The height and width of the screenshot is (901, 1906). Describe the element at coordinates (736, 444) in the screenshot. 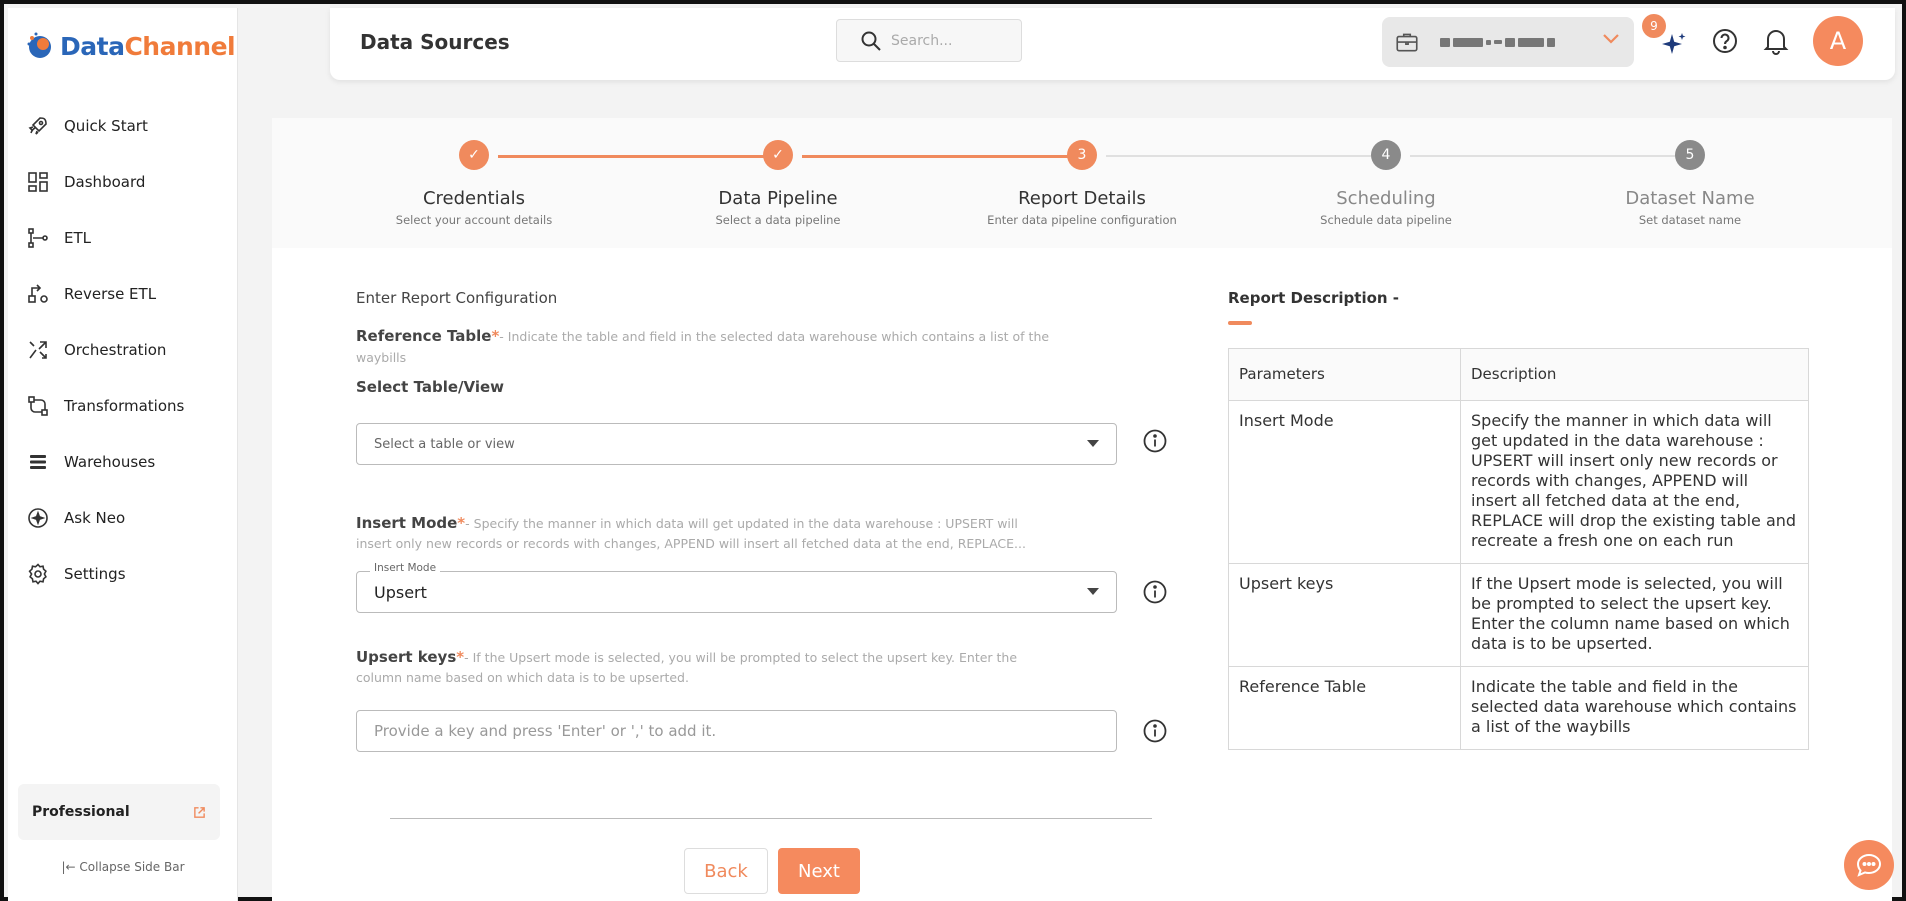

I see `table-view-select: Select a table or view` at that location.